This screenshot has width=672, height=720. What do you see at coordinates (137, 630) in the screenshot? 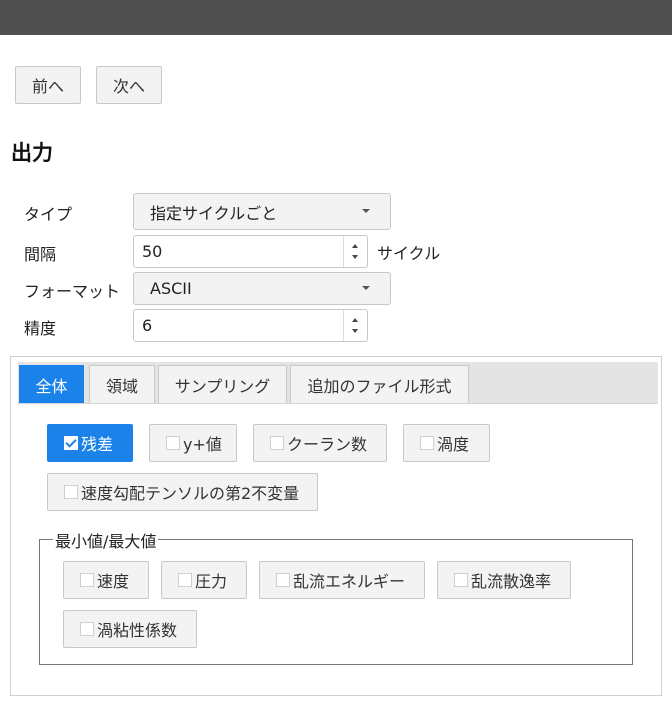
I see `eddy-viscosity-label: 渦粘性係数` at bounding box center [137, 630].